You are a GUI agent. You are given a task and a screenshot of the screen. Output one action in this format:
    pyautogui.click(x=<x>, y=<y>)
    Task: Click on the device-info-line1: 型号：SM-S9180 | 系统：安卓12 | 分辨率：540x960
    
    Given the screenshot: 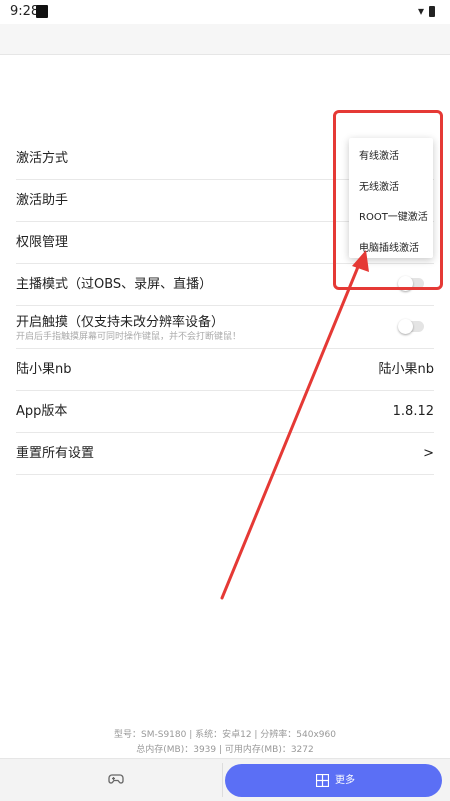 What is the action you would take?
    pyautogui.click(x=225, y=735)
    